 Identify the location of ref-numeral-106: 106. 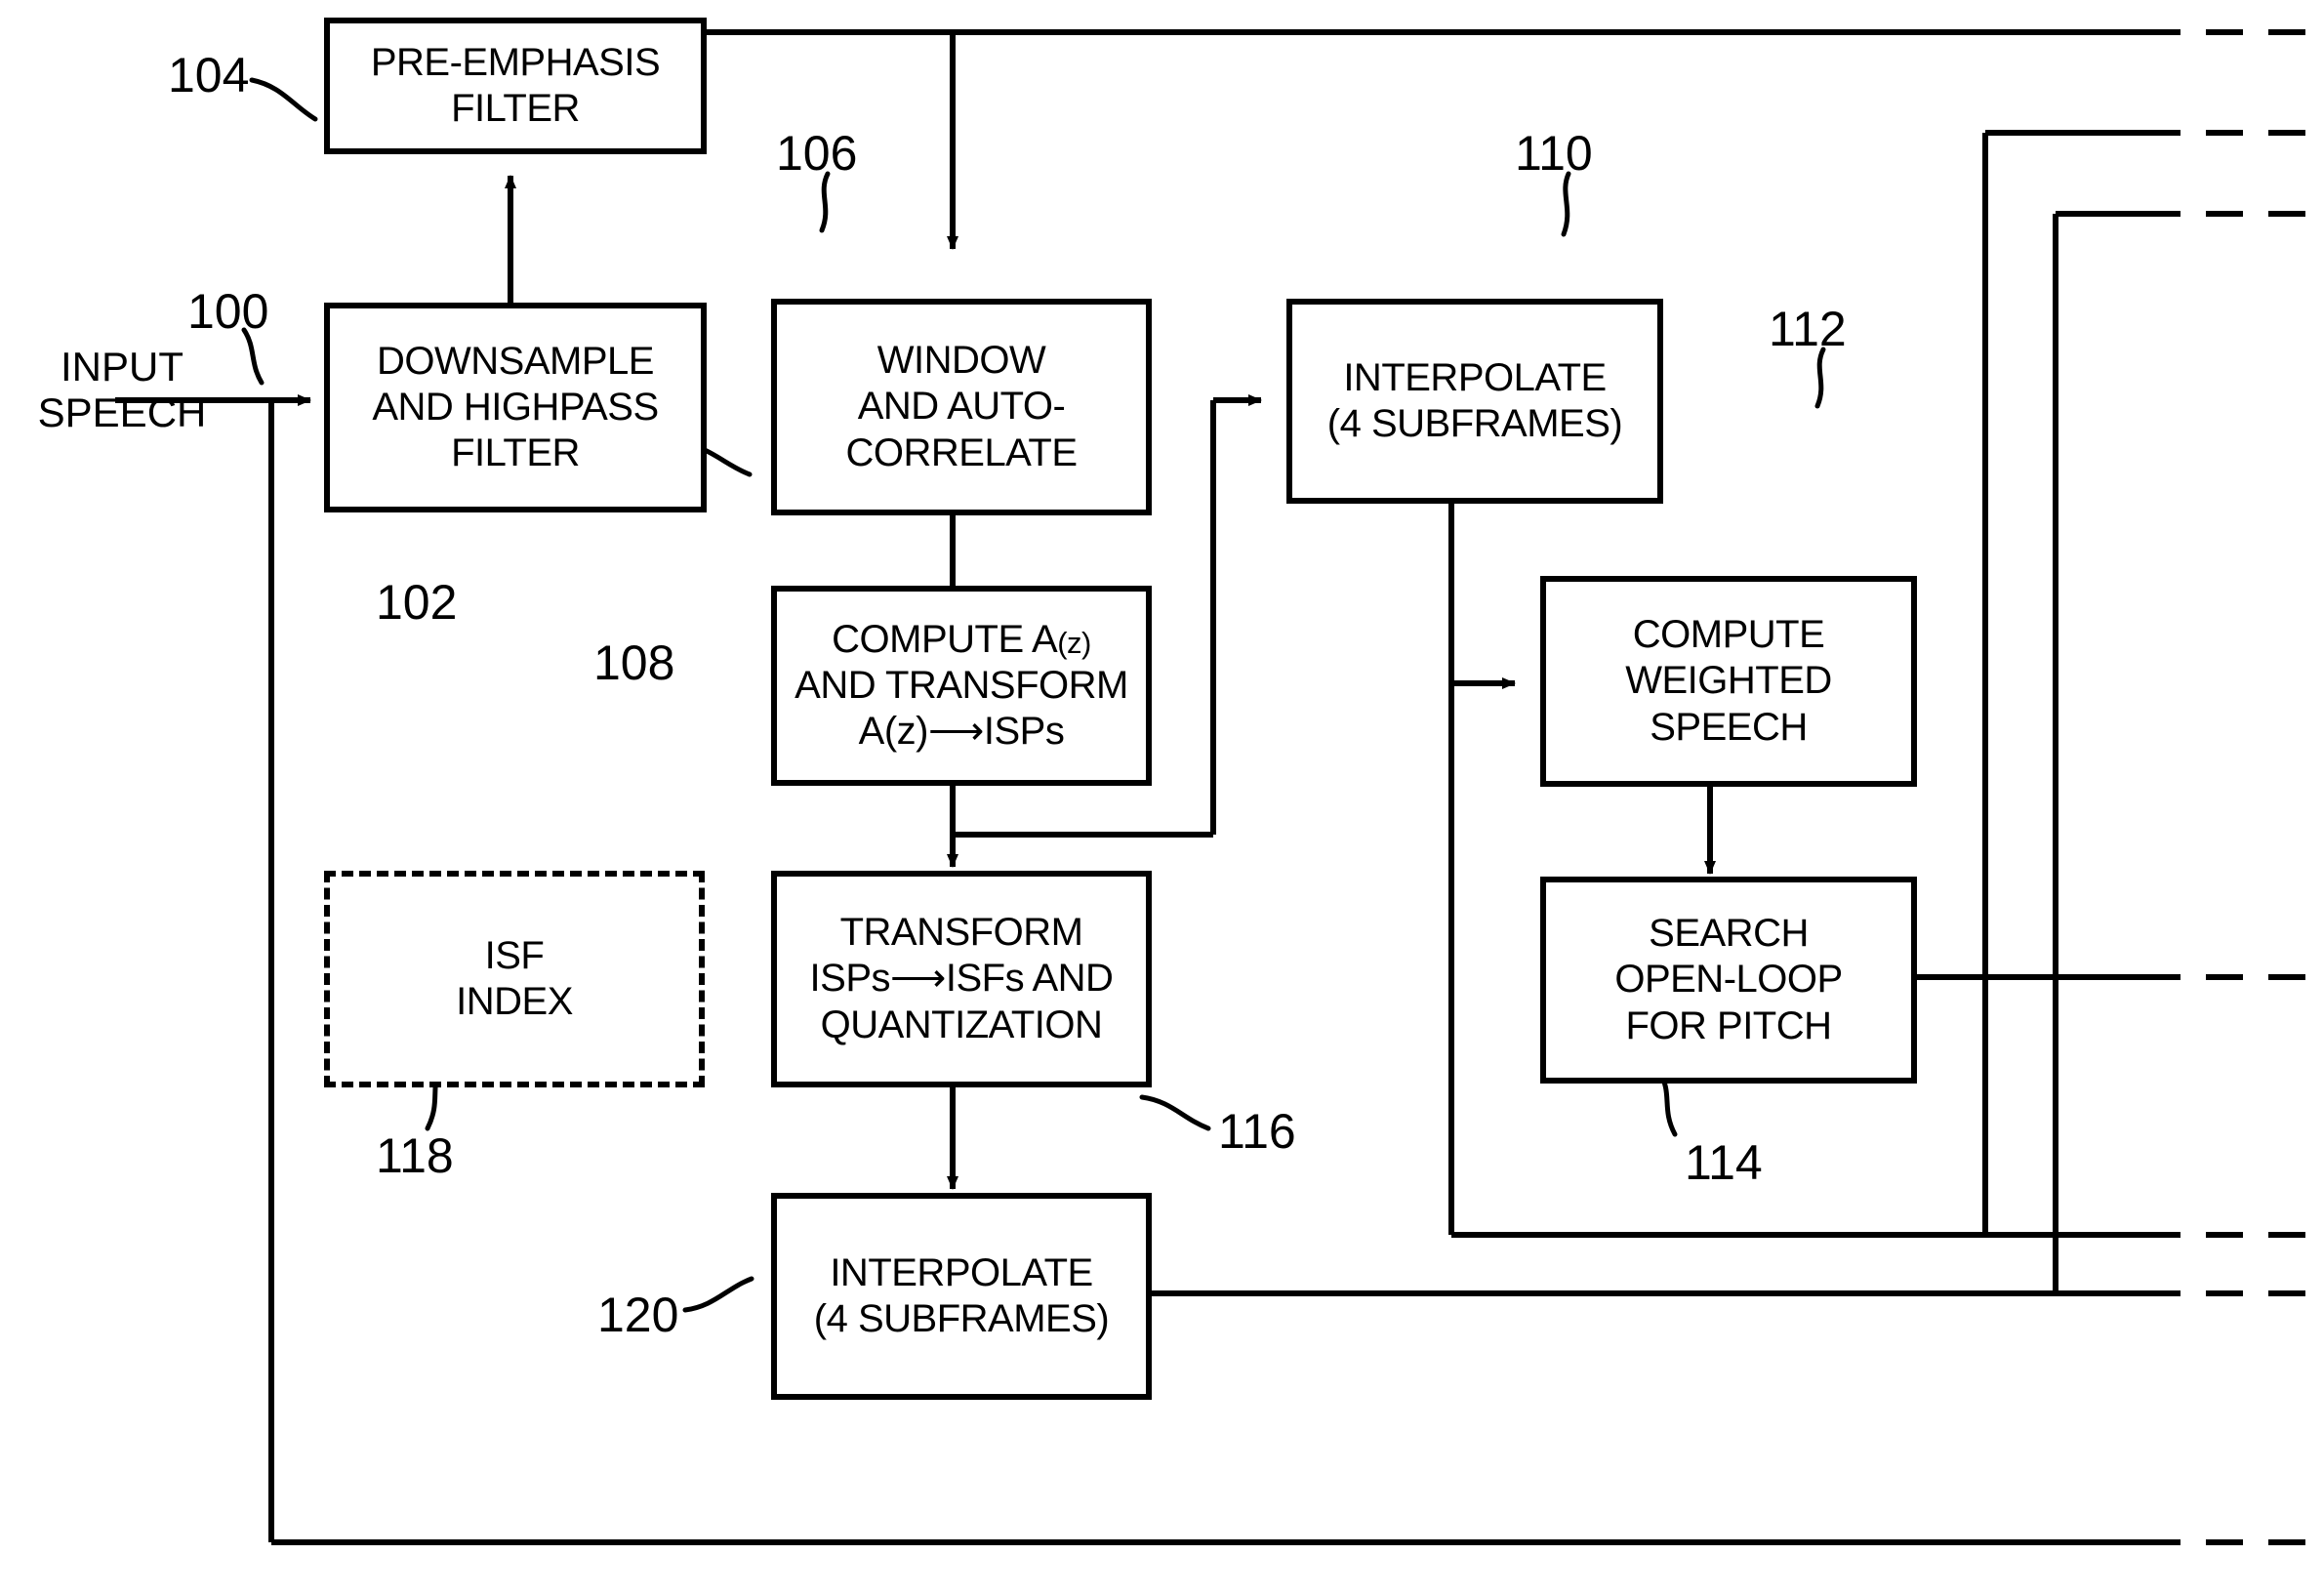
(817, 153).